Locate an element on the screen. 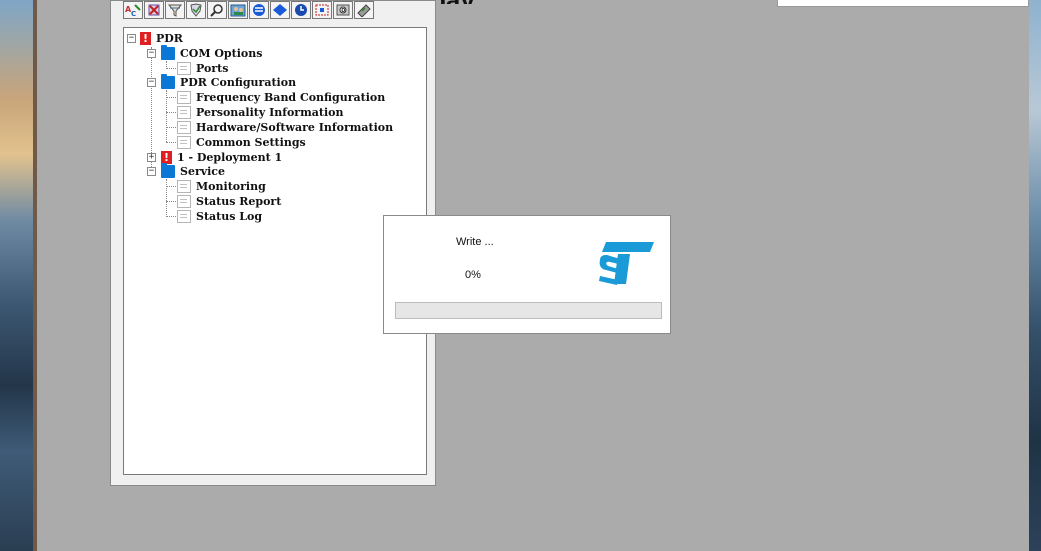 This screenshot has width=1041, height=551. toolbar-button-clock is located at coordinates (301, 10).